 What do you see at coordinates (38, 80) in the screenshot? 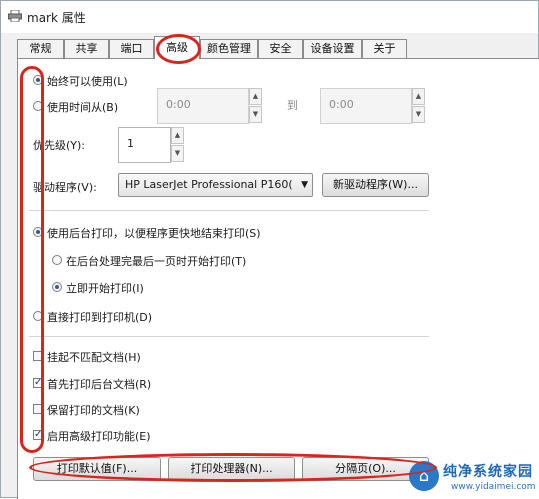
I see `always-available-radio` at bounding box center [38, 80].